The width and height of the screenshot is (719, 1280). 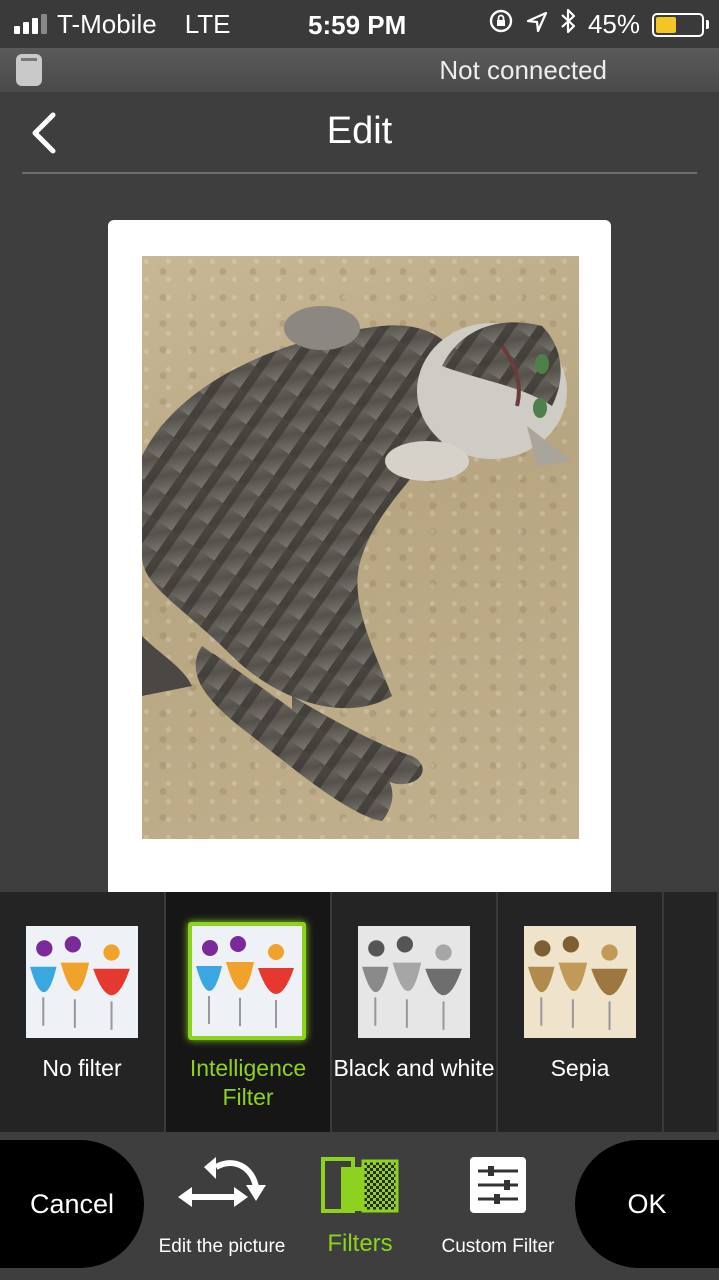 What do you see at coordinates (613, 24) in the screenshot?
I see `battery-percent: 45%` at bounding box center [613, 24].